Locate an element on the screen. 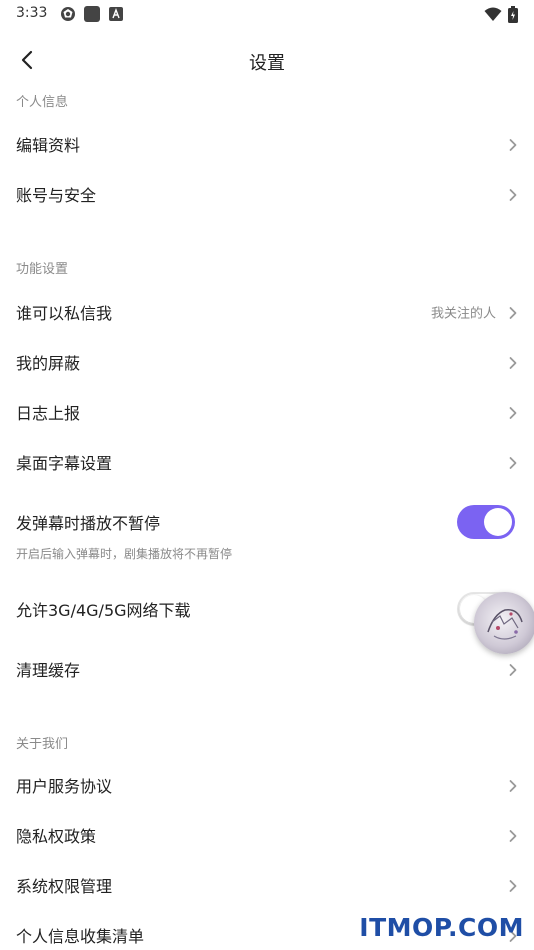  header: 设置 is located at coordinates (267, 60).